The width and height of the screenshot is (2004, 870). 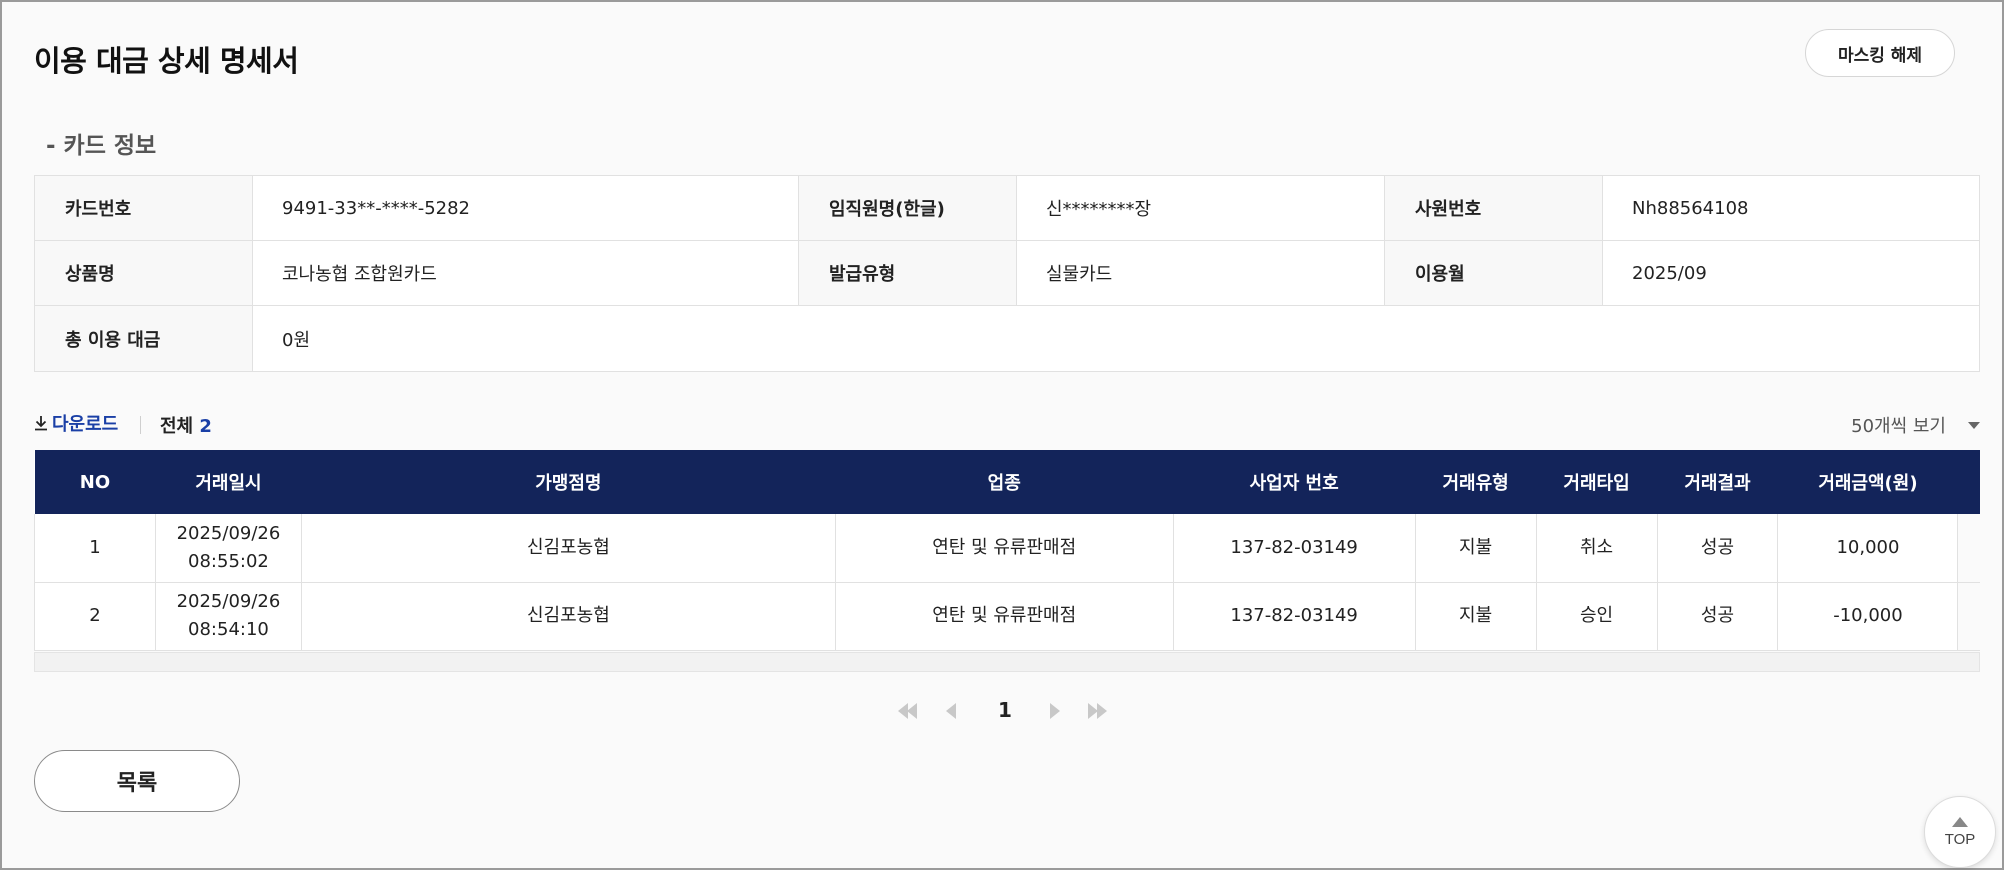 What do you see at coordinates (526, 208) in the screenshot?
I see `card-number-value: 9491-33**-****-5282` at bounding box center [526, 208].